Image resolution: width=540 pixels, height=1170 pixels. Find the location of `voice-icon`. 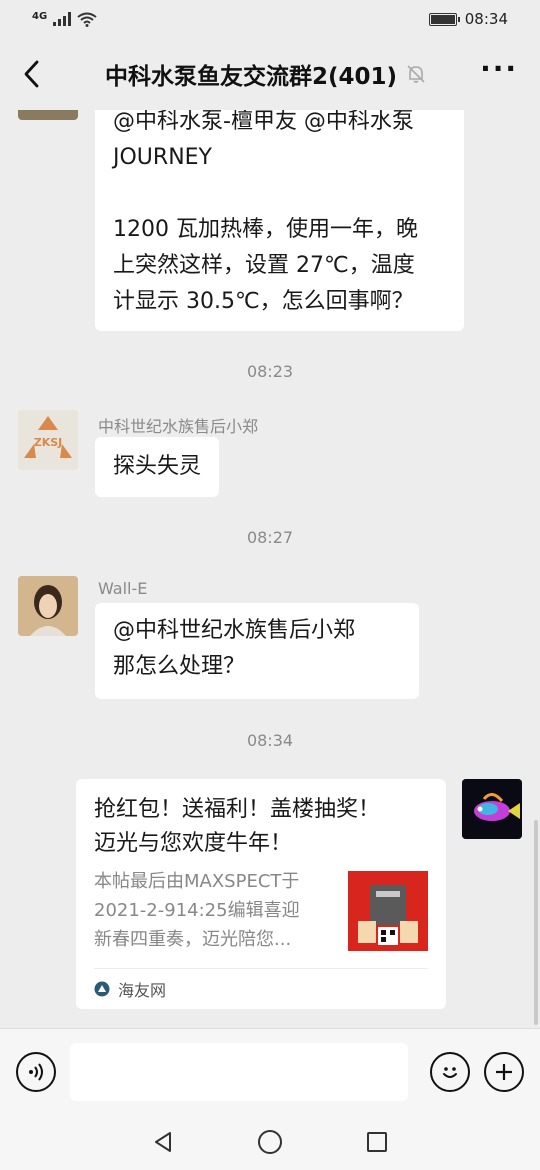

voice-icon is located at coordinates (36, 1071).